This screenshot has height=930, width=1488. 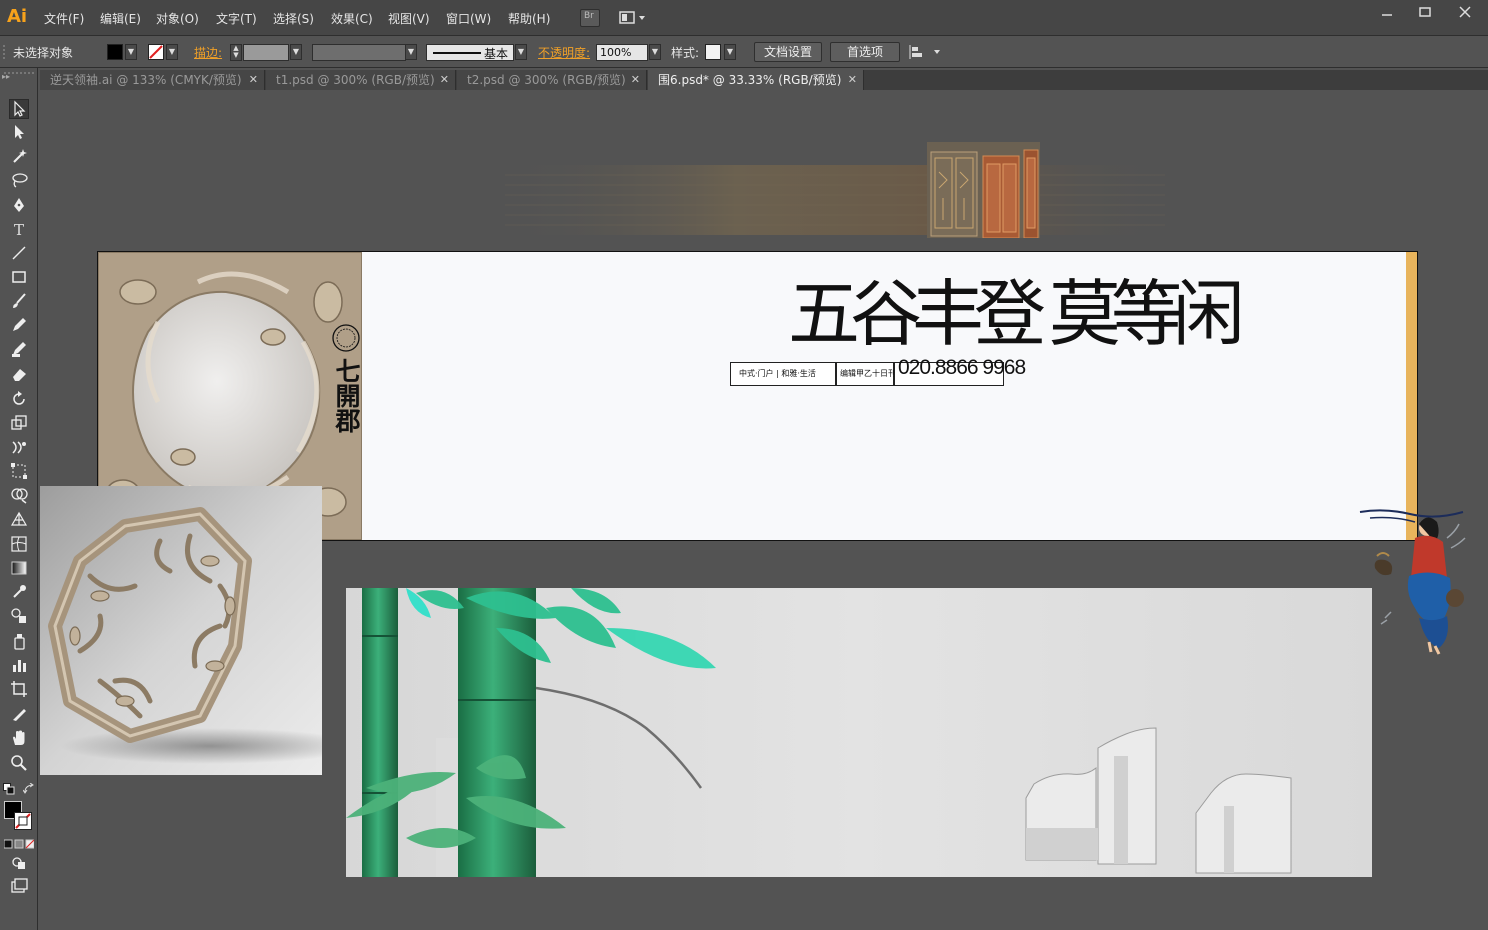 What do you see at coordinates (293, 18) in the screenshot?
I see `menu-select: 选择(S)` at bounding box center [293, 18].